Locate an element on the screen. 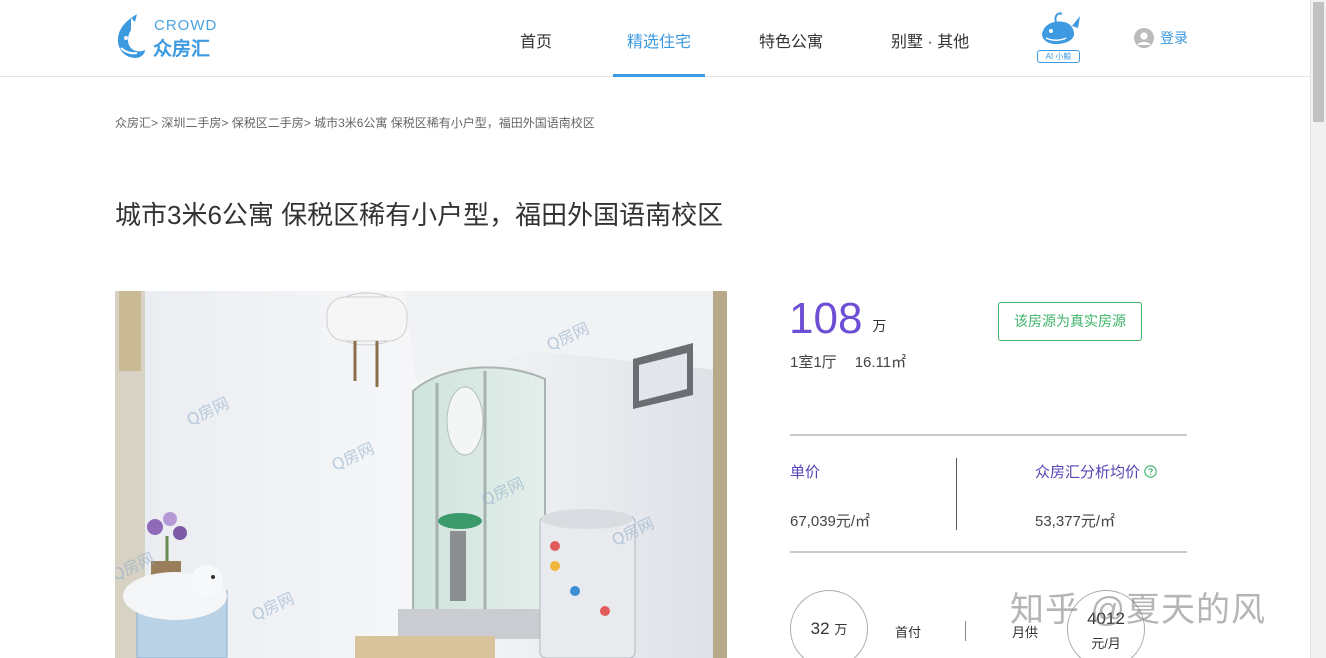  listing-price: 108 万 is located at coordinates (837, 319).